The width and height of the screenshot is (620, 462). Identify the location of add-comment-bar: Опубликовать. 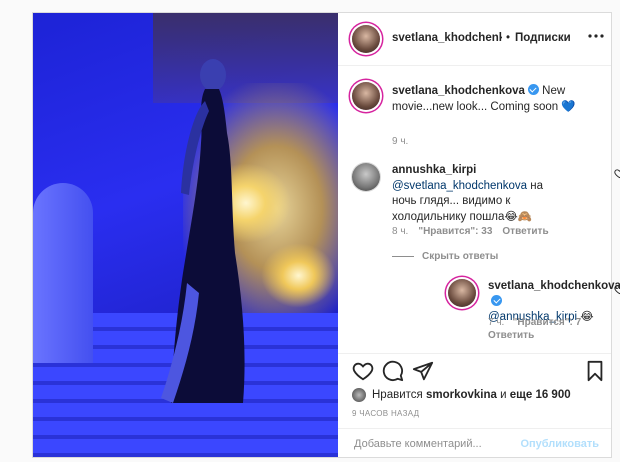
(474, 443).